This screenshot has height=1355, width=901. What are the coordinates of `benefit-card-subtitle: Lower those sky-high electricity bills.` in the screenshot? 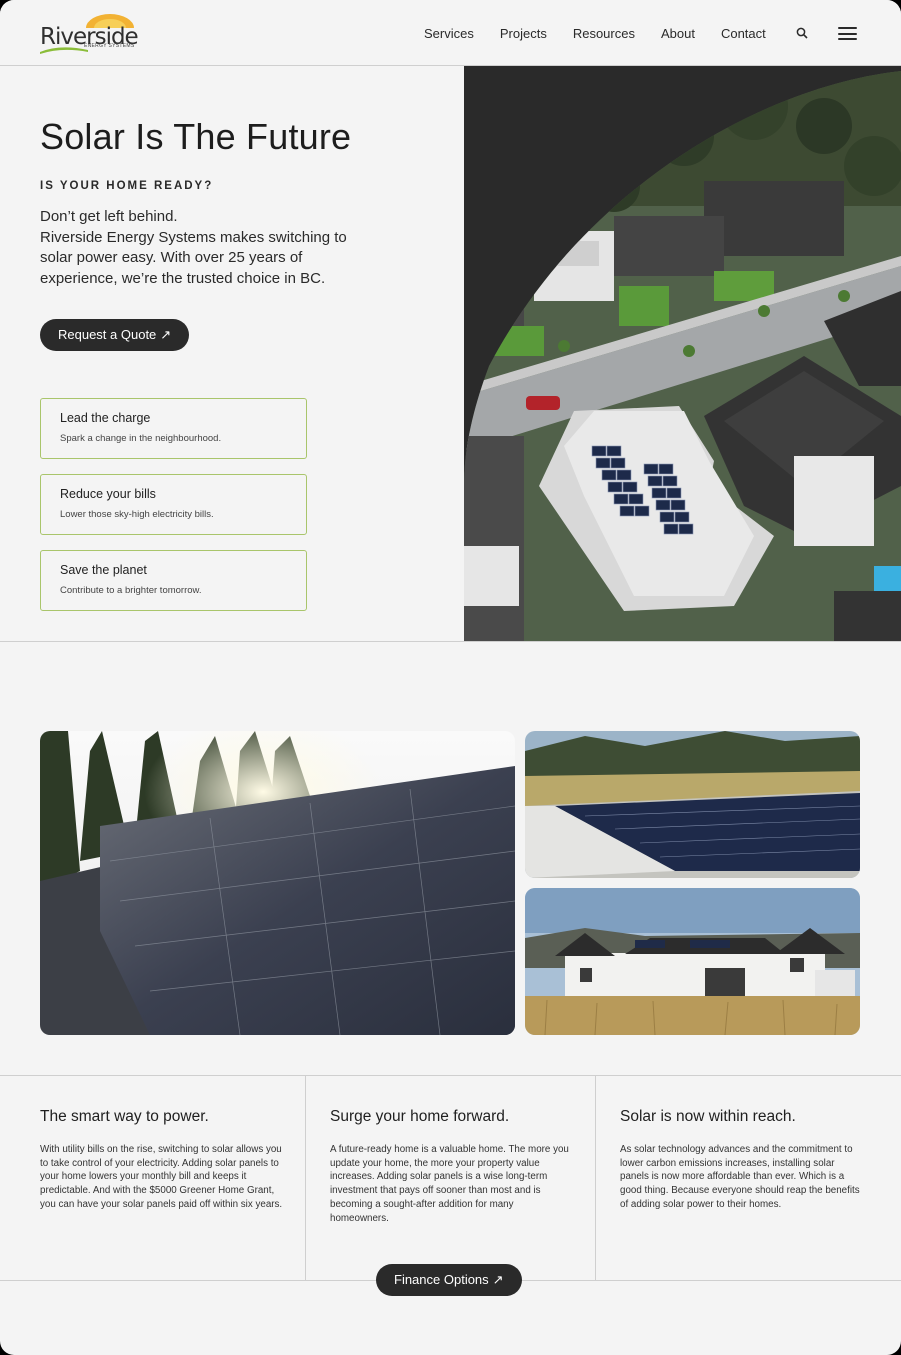 It's located at (137, 514).